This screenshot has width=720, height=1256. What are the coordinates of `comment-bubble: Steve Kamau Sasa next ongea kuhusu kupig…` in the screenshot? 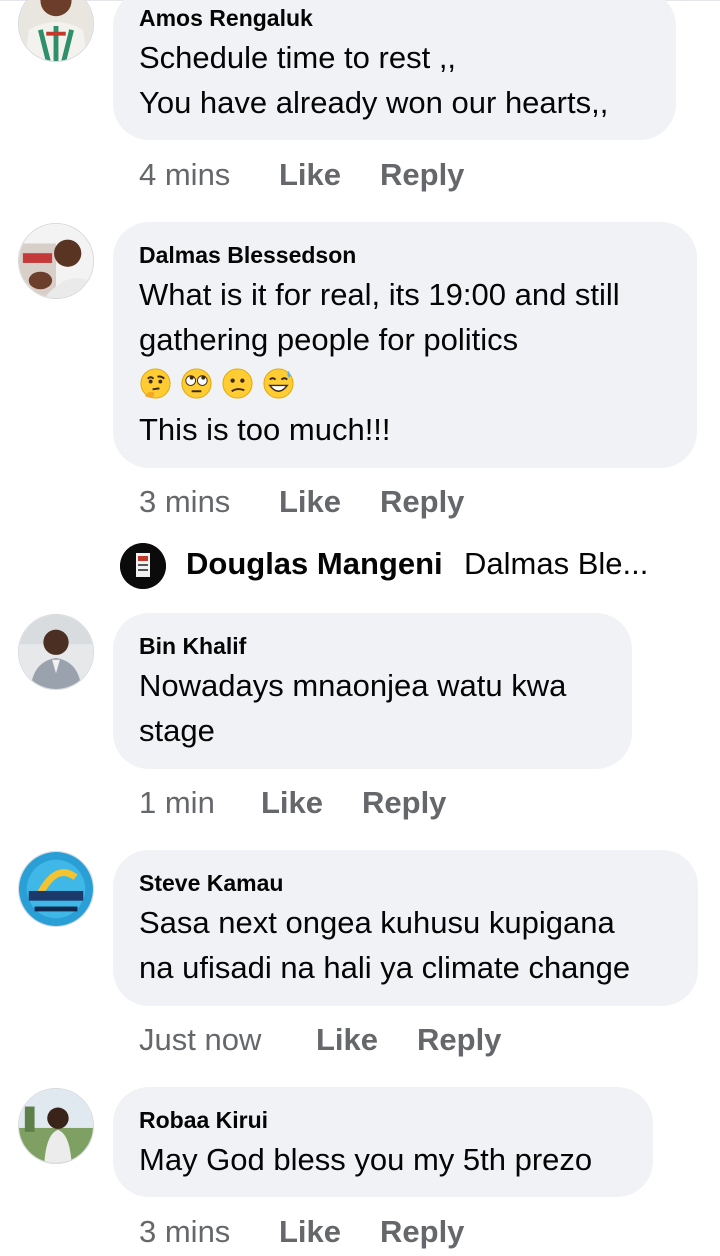 It's located at (405, 928).